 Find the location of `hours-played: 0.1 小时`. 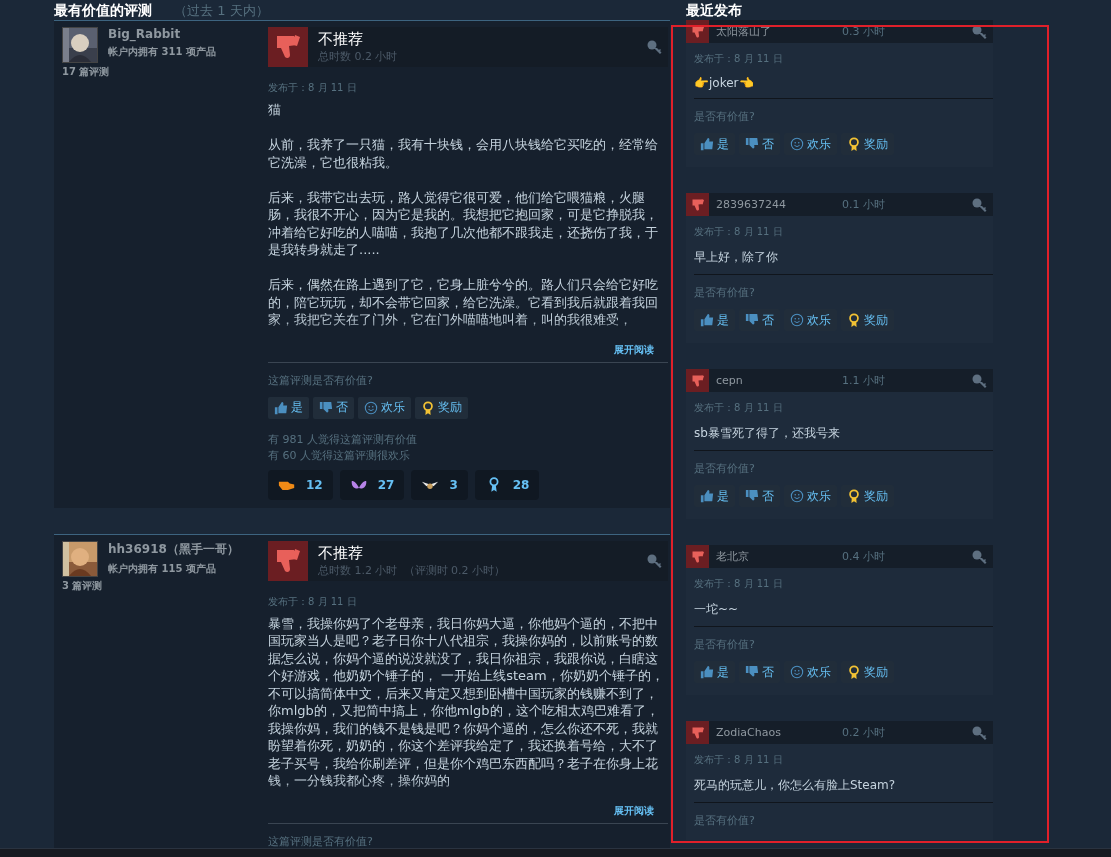

hours-played: 0.1 小时 is located at coordinates (864, 204).